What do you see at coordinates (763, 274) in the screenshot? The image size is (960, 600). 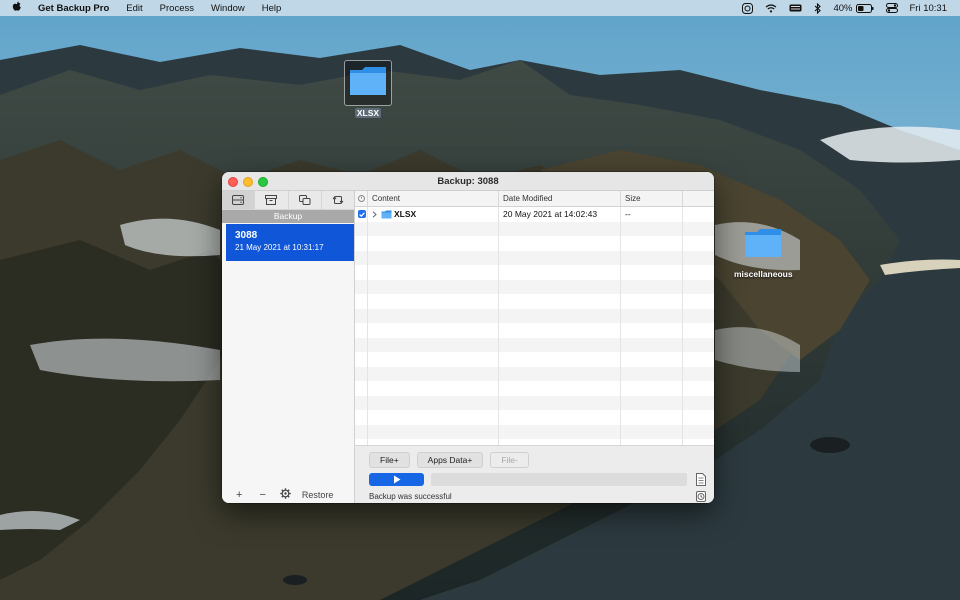 I see `desktop-icon-label: miscellaneous` at bounding box center [763, 274].